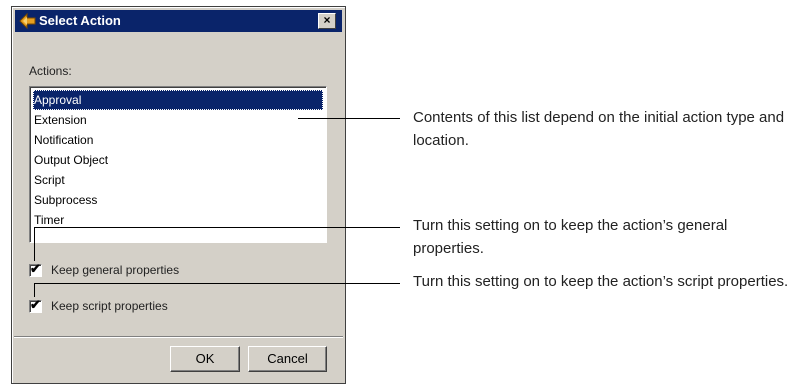 The image size is (801, 388). Describe the element at coordinates (287, 359) in the screenshot. I see `cancel-button: Cancel` at that location.